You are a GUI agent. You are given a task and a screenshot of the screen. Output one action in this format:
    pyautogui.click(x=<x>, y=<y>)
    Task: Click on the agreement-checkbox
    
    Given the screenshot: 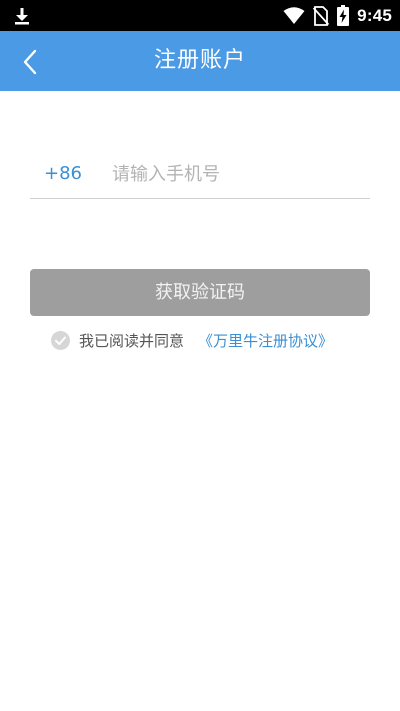 What is the action you would take?
    pyautogui.click(x=60, y=340)
    